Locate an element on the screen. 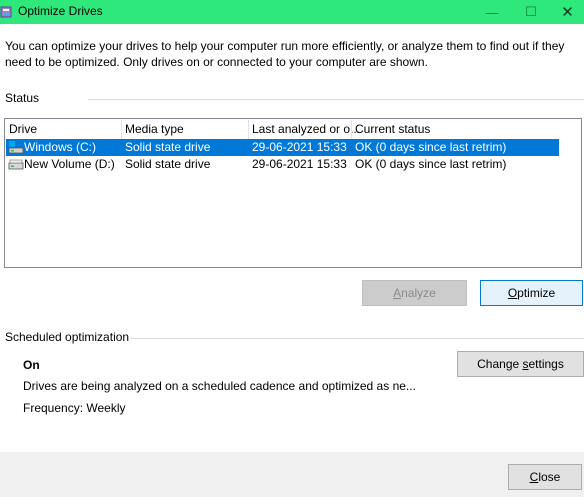 The height and width of the screenshot is (497, 584). scheduled-group-label: Scheduled optimization is located at coordinates (67, 337).